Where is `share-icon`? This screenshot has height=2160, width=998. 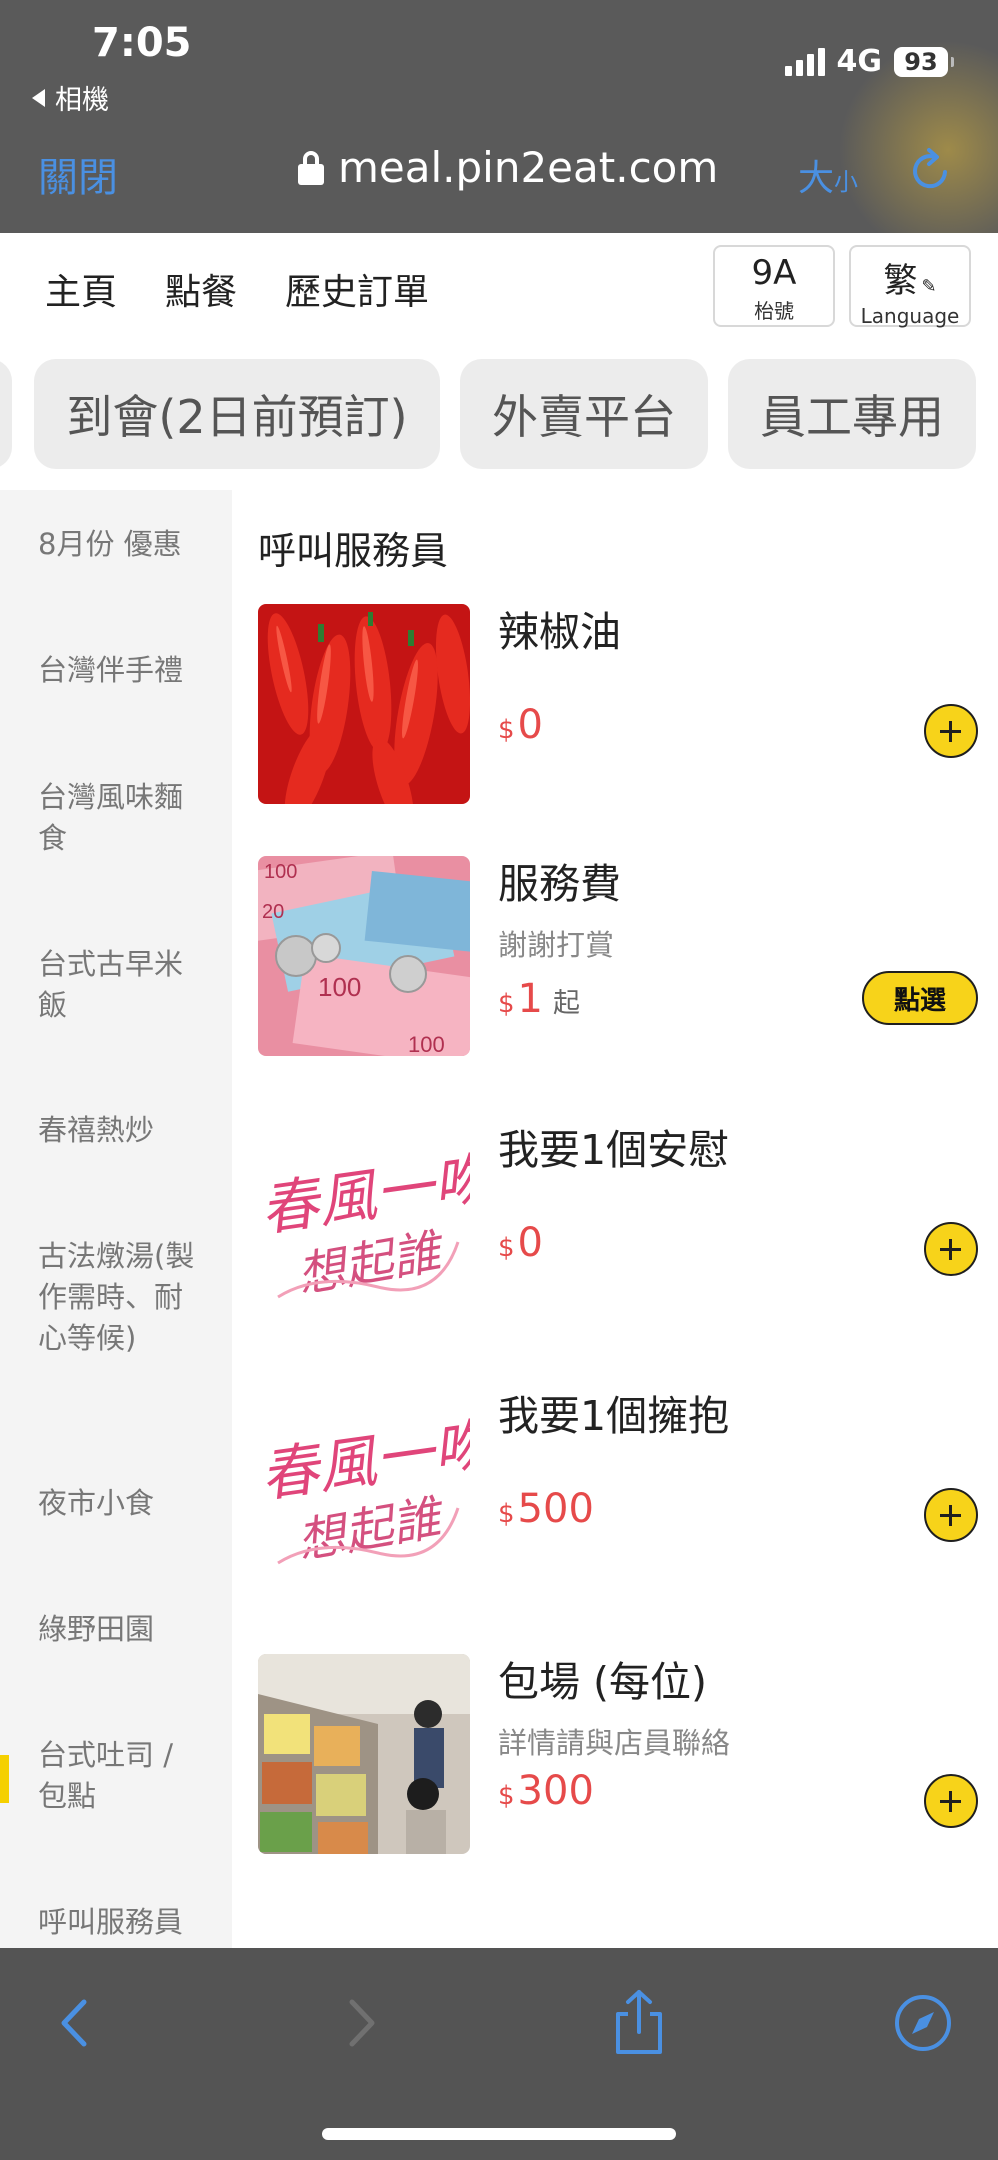
share-icon is located at coordinates (639, 2023).